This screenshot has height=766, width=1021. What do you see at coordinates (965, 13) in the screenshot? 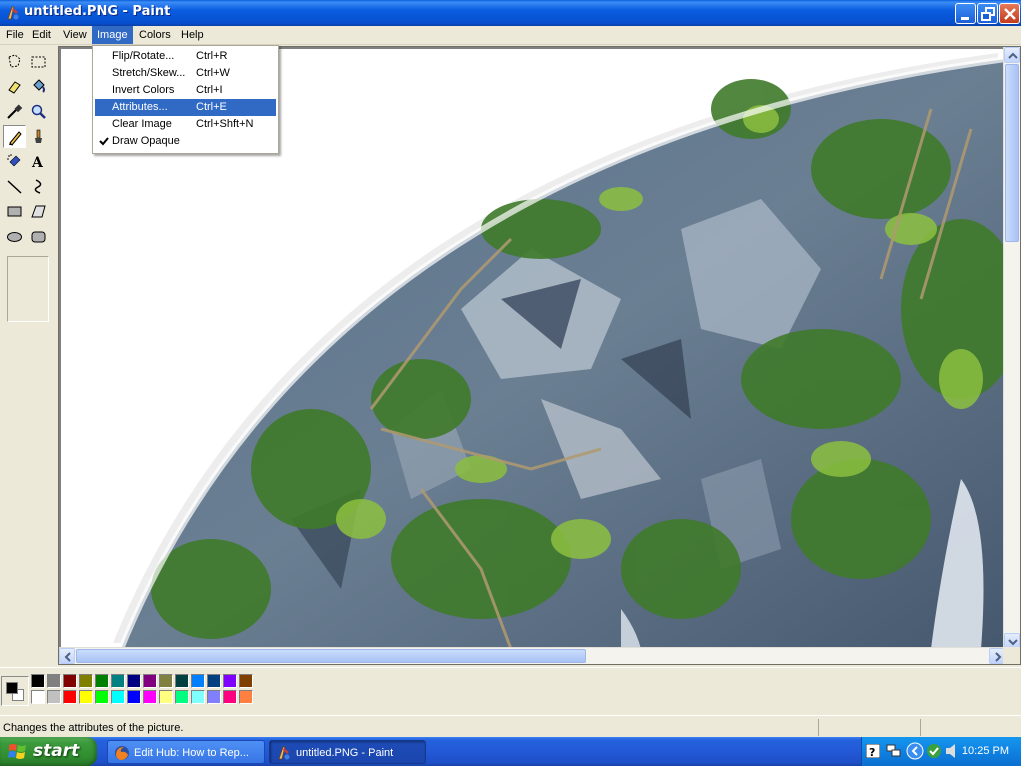
I see `minimize-button` at bounding box center [965, 13].